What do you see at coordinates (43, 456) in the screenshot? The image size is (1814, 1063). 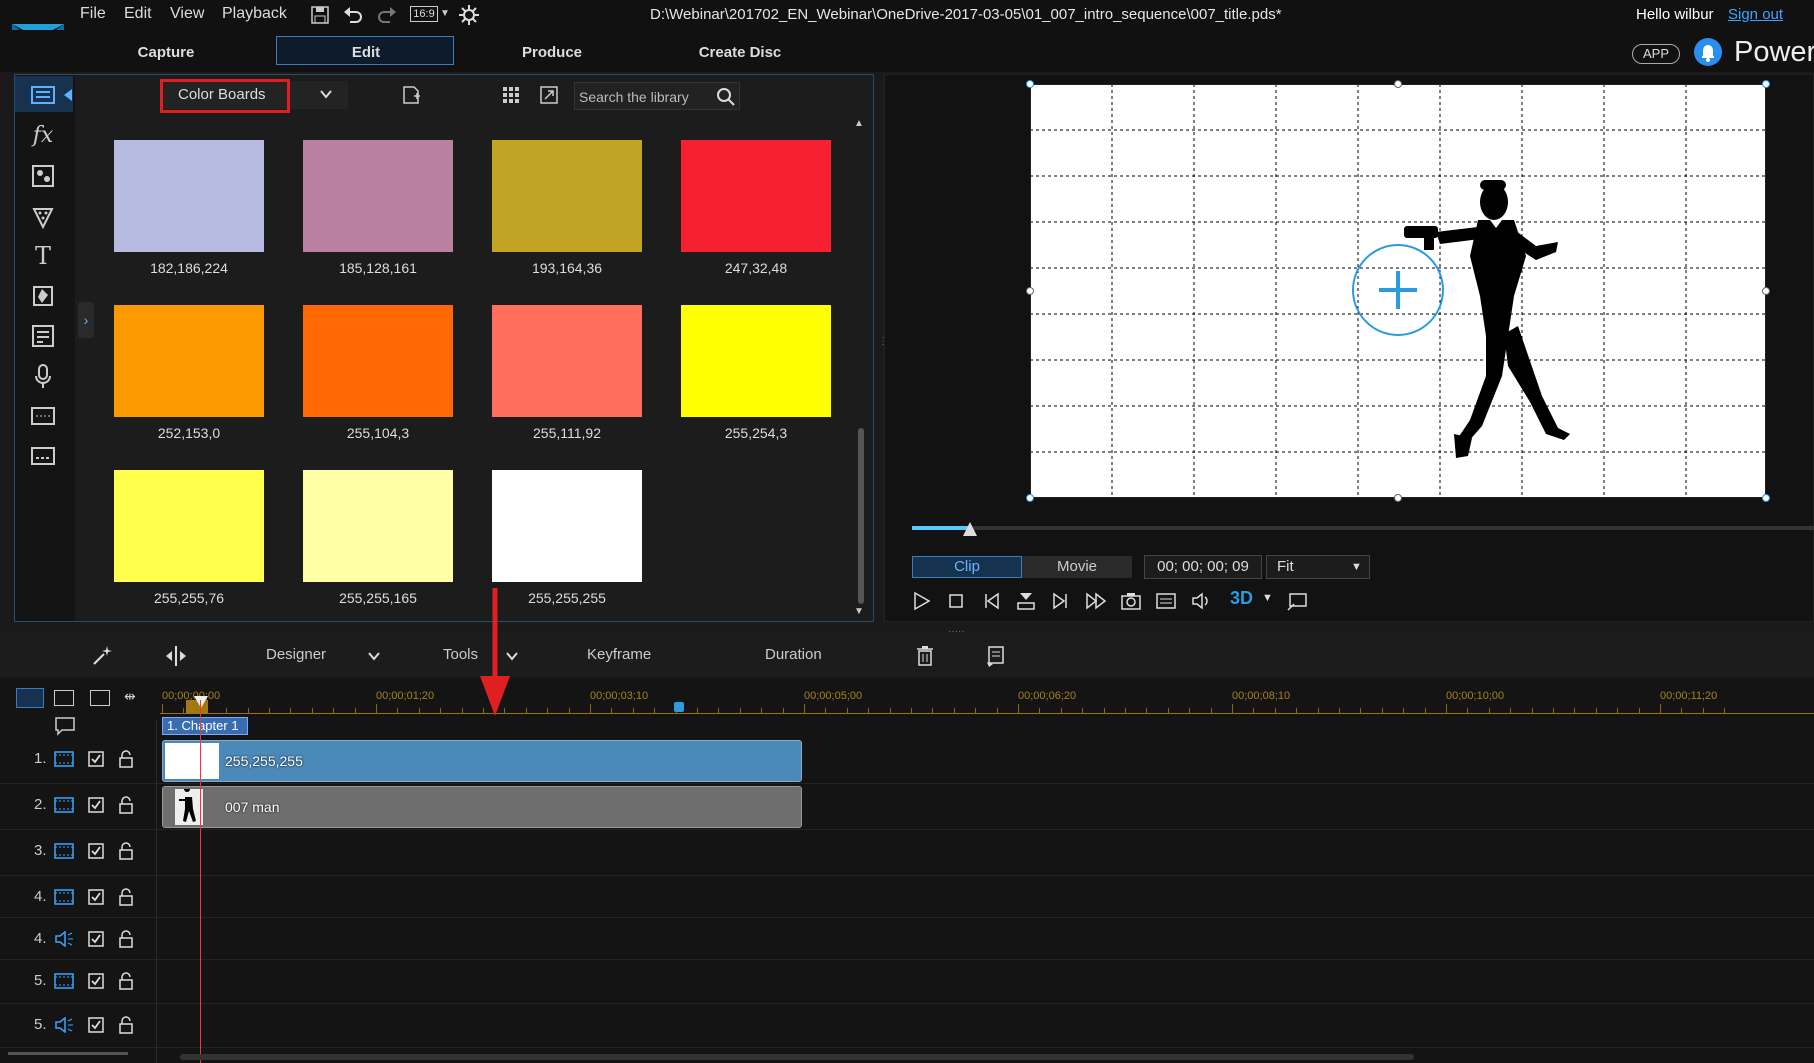 I see `subtitle-room-icon` at bounding box center [43, 456].